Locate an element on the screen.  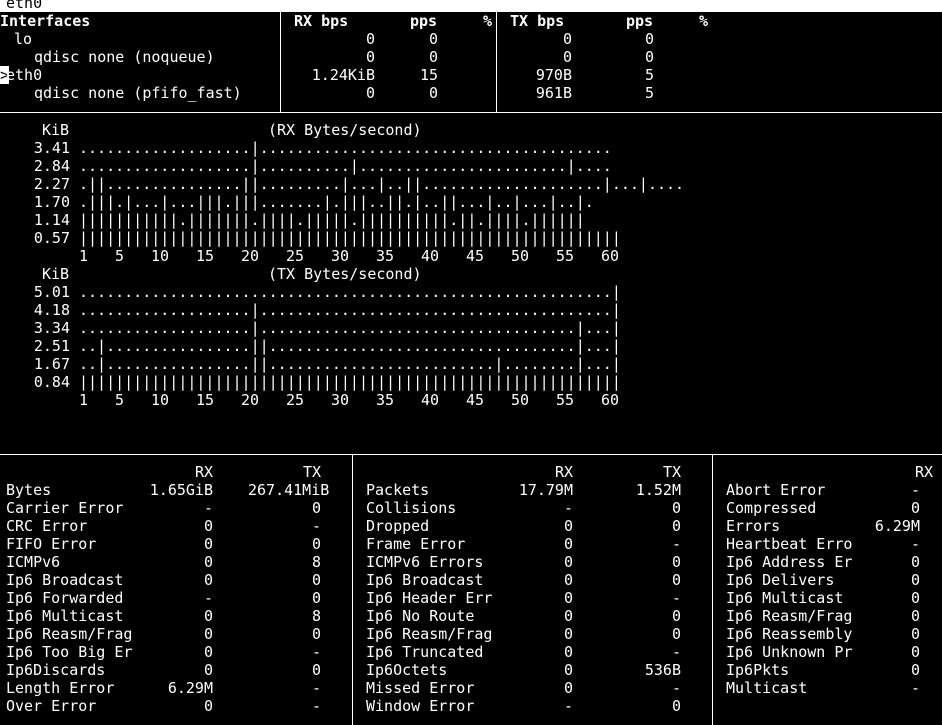
stat-label: Compressed is located at coordinates (771, 508).